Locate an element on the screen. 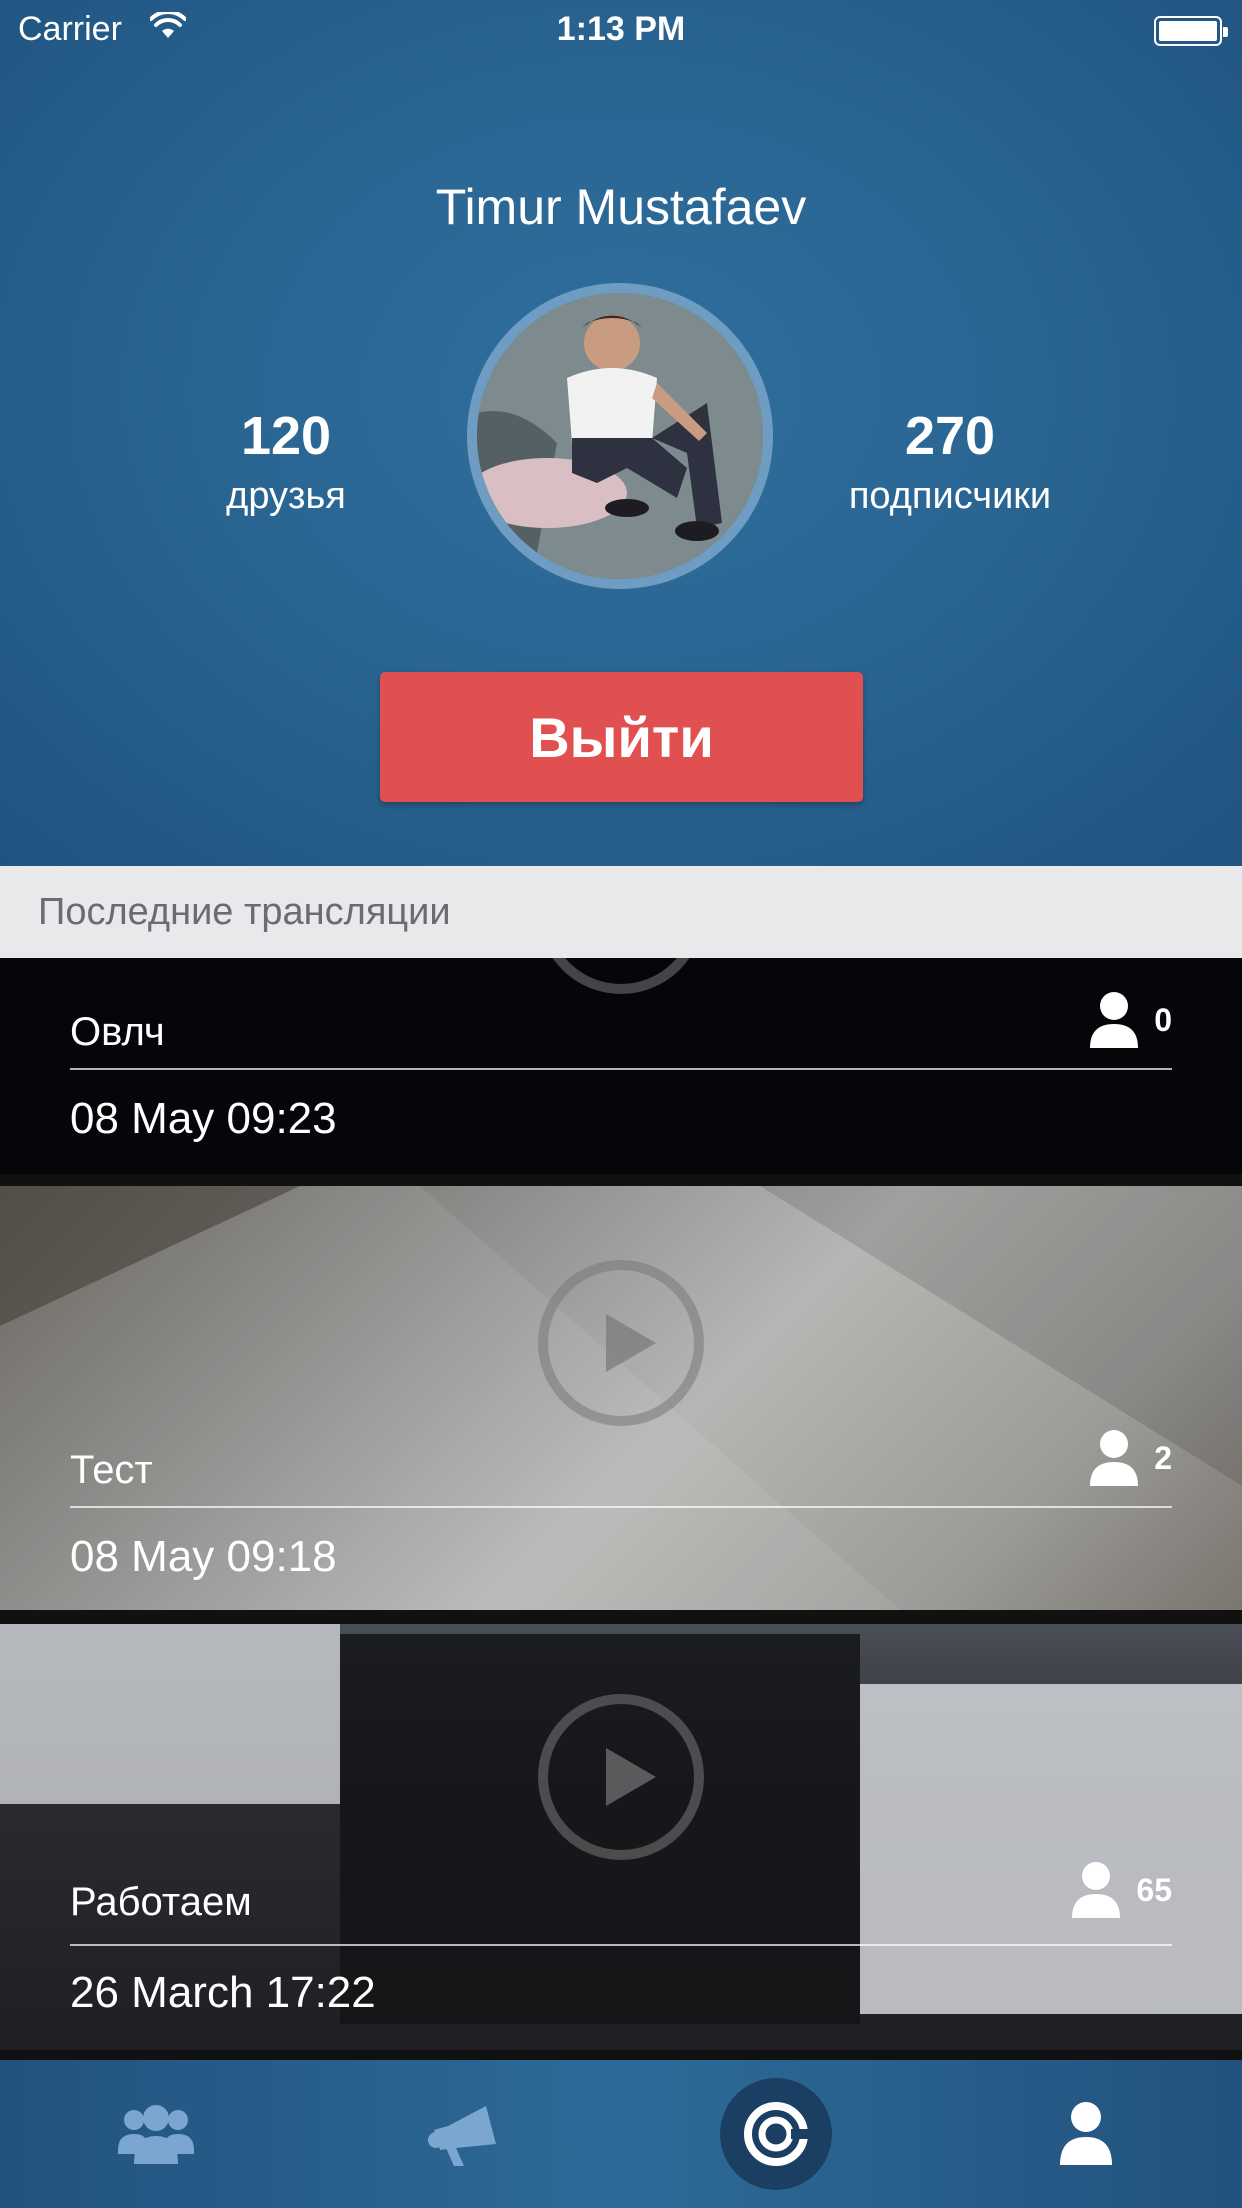 This screenshot has height=2208, width=1242. status-time: 1:13 PM is located at coordinates (621, 29).